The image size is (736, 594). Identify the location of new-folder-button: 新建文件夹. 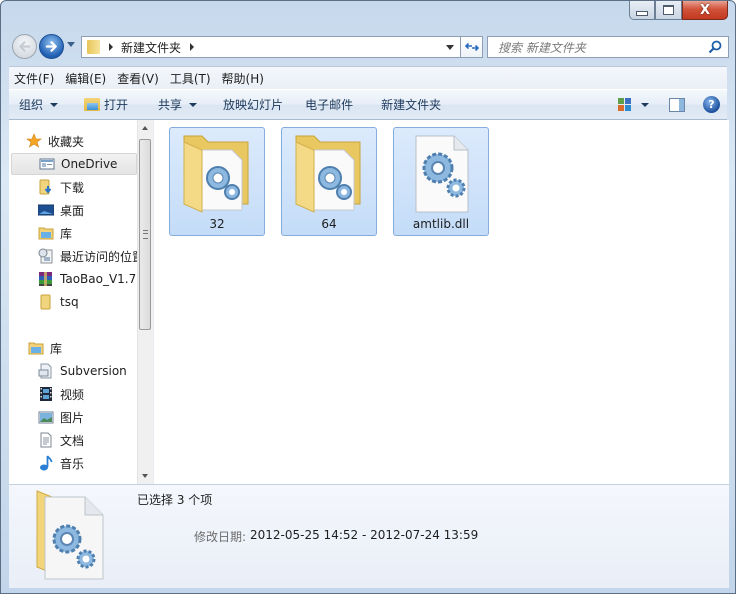
(407, 104).